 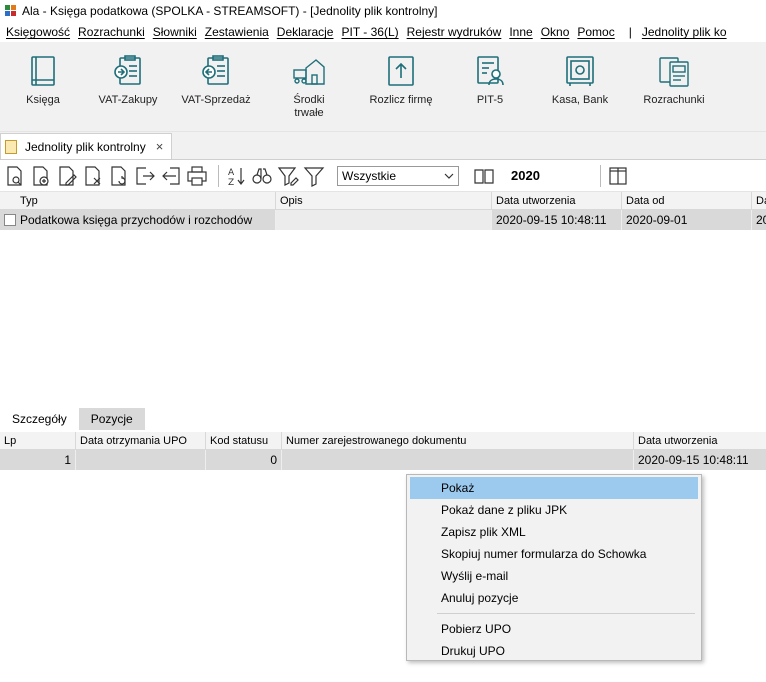 What do you see at coordinates (759, 200) in the screenshot?
I see `column-header-data-do: Da` at bounding box center [759, 200].